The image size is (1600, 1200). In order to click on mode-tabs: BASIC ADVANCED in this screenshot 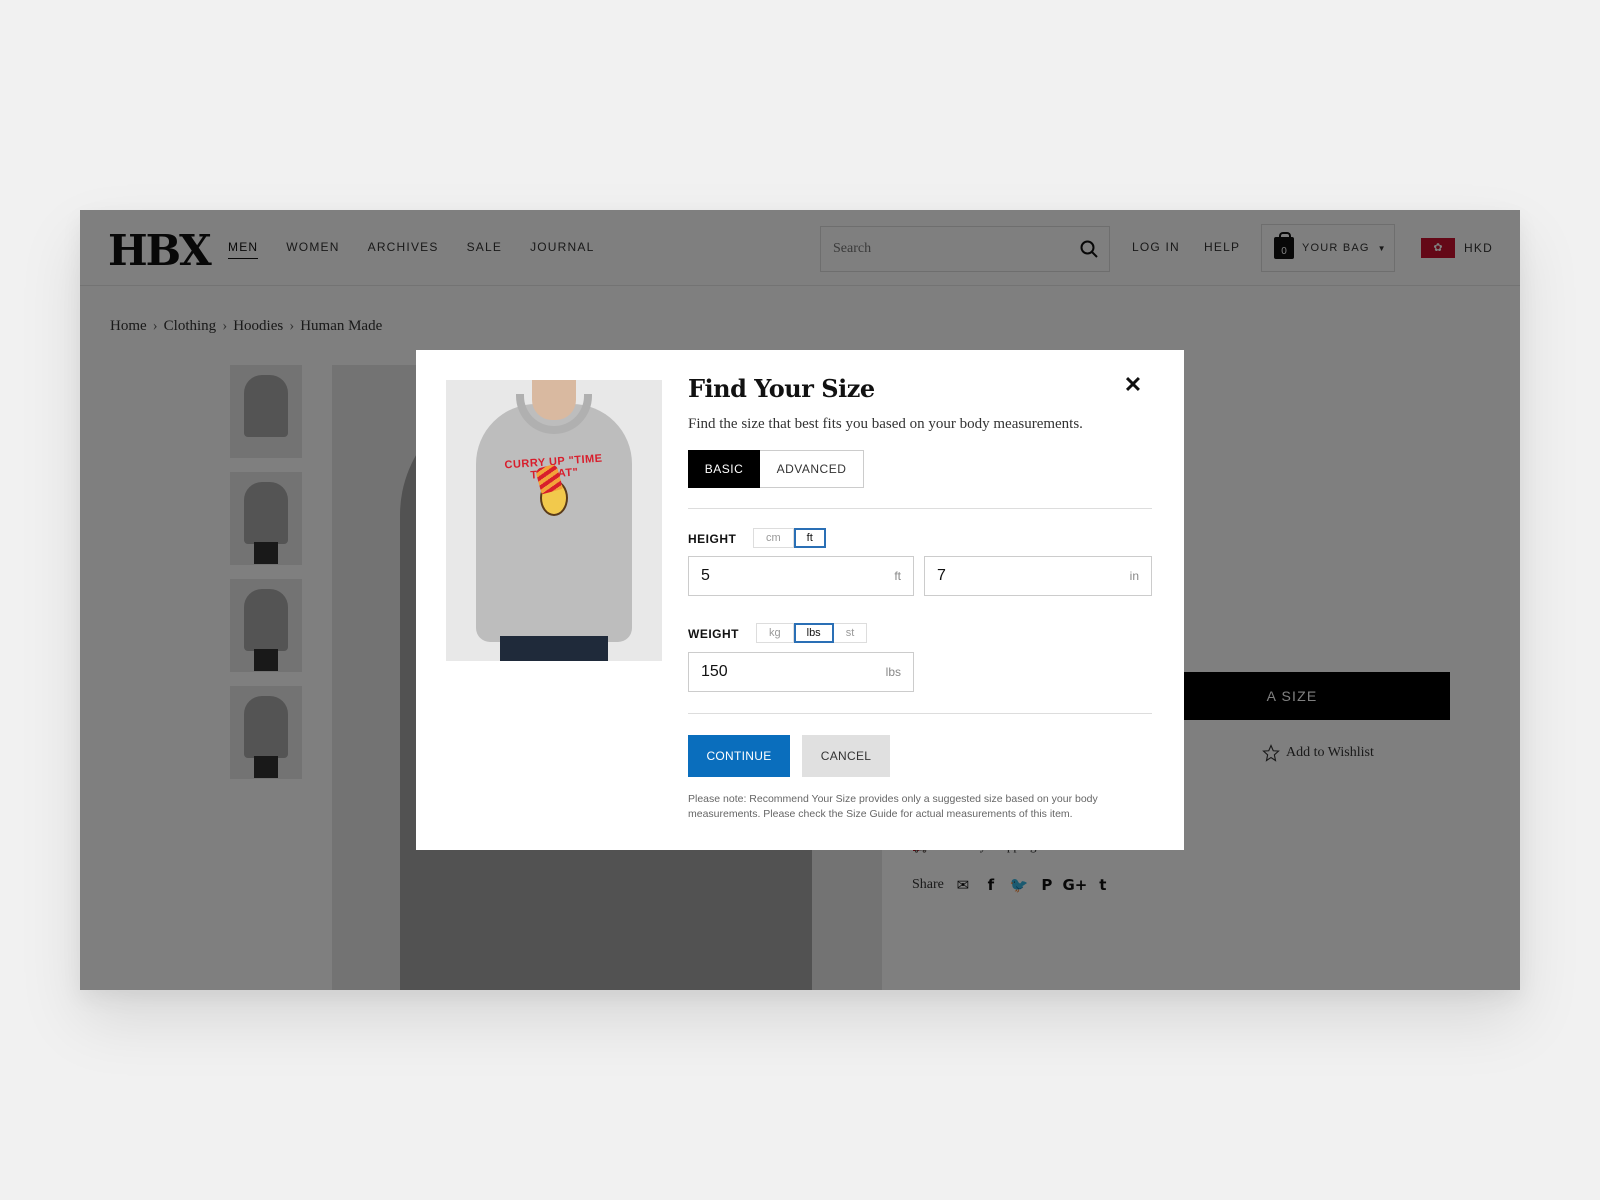, I will do `click(776, 469)`.